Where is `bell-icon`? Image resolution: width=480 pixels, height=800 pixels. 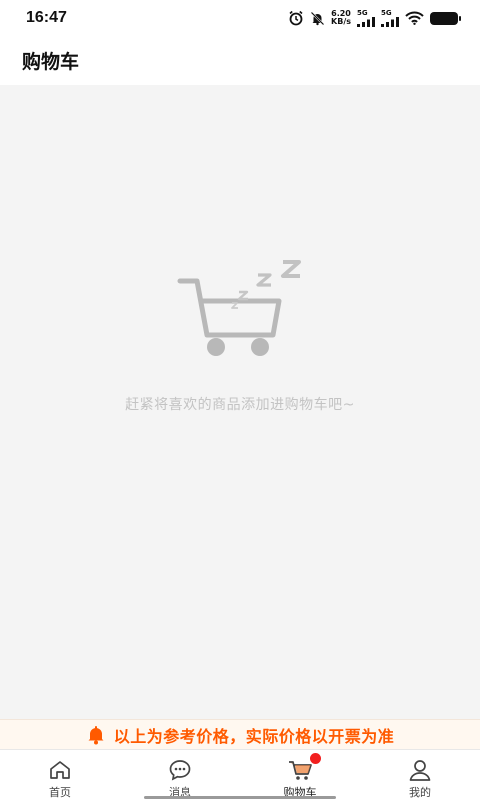 bell-icon is located at coordinates (96, 735).